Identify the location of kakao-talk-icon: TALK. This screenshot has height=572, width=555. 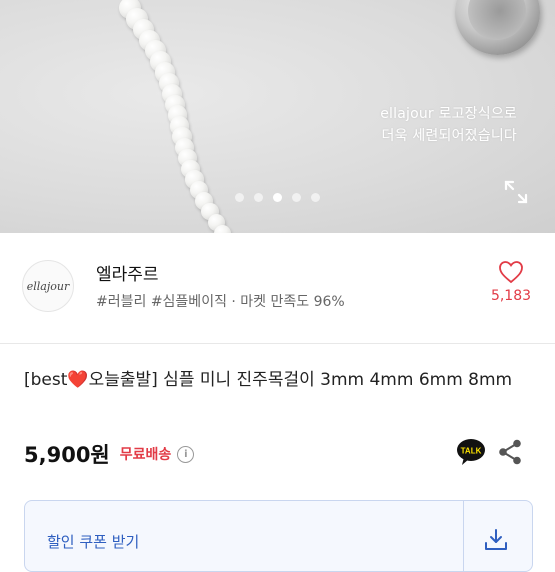
(471, 452).